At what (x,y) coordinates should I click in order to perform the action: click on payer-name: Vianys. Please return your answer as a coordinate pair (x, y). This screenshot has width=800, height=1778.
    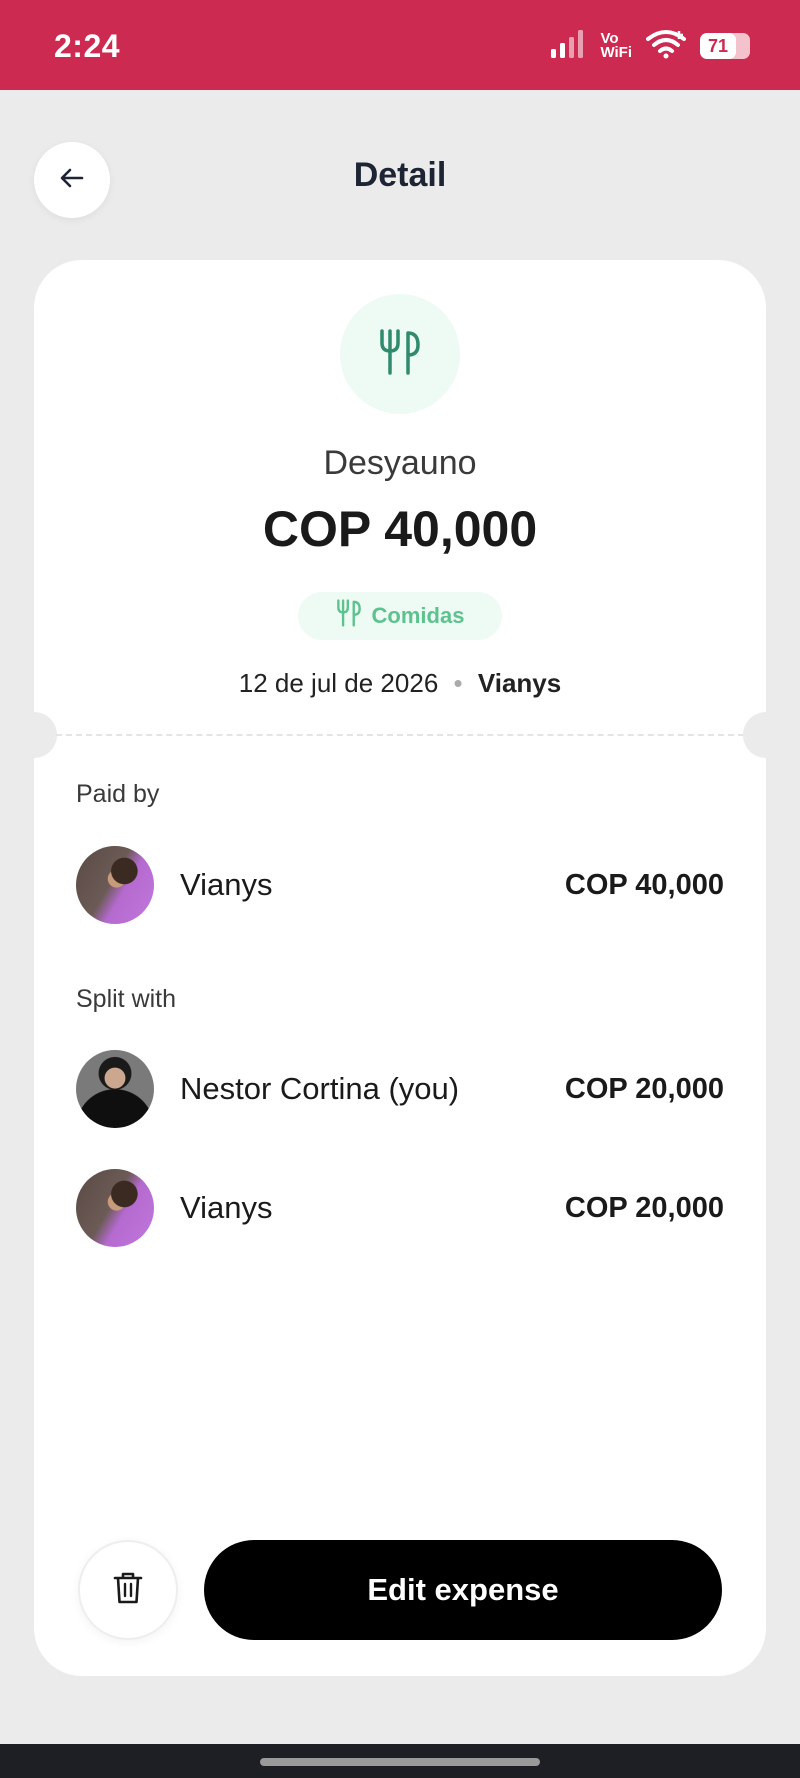
    Looking at the image, I should click on (226, 884).